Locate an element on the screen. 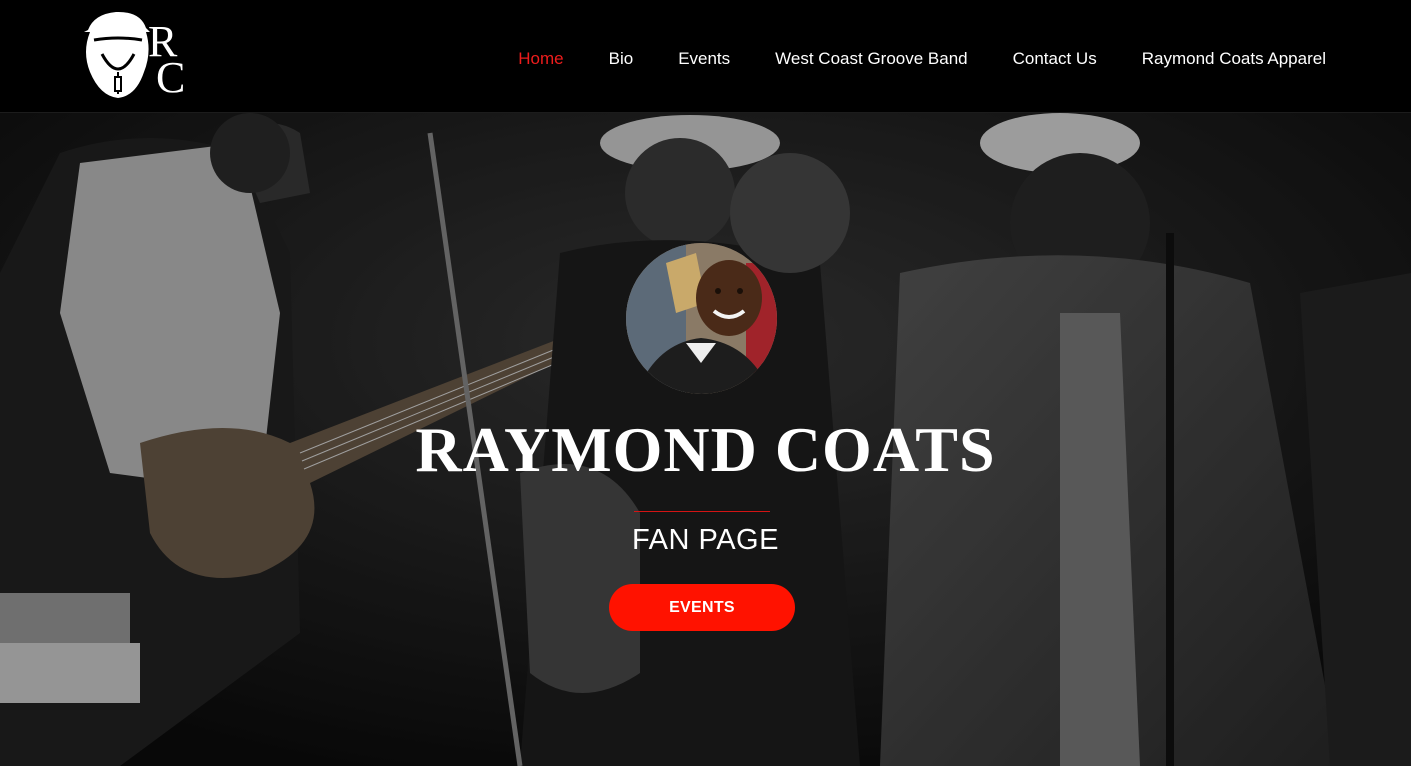  nav-events: Events is located at coordinates (704, 59).